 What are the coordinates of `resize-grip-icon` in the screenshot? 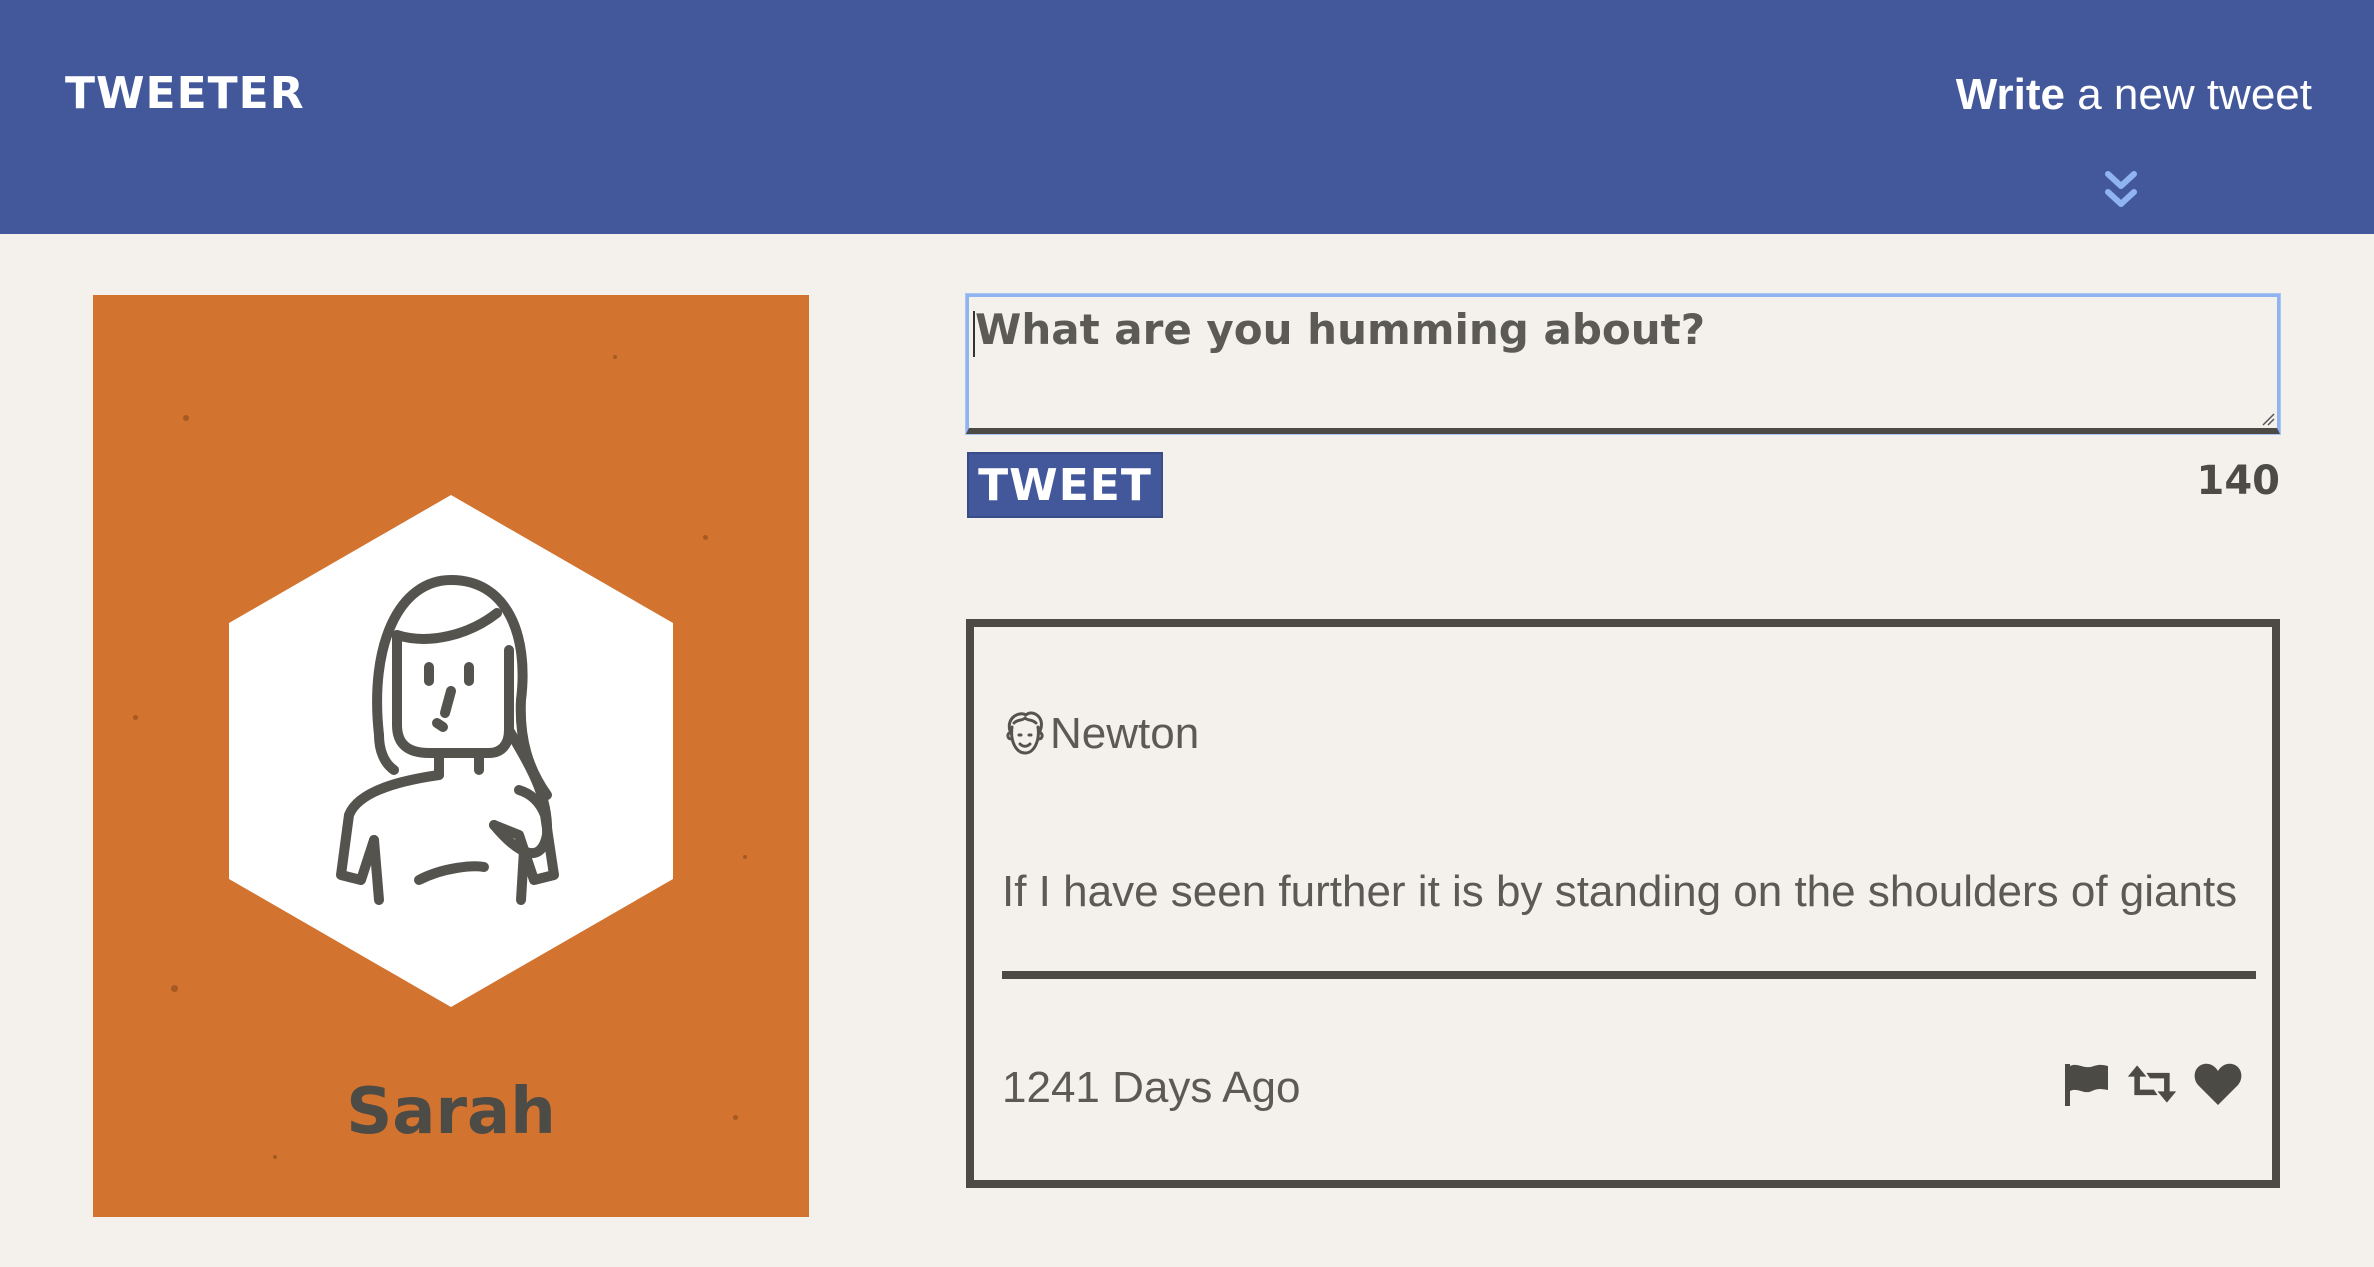 It's located at (2268, 419).